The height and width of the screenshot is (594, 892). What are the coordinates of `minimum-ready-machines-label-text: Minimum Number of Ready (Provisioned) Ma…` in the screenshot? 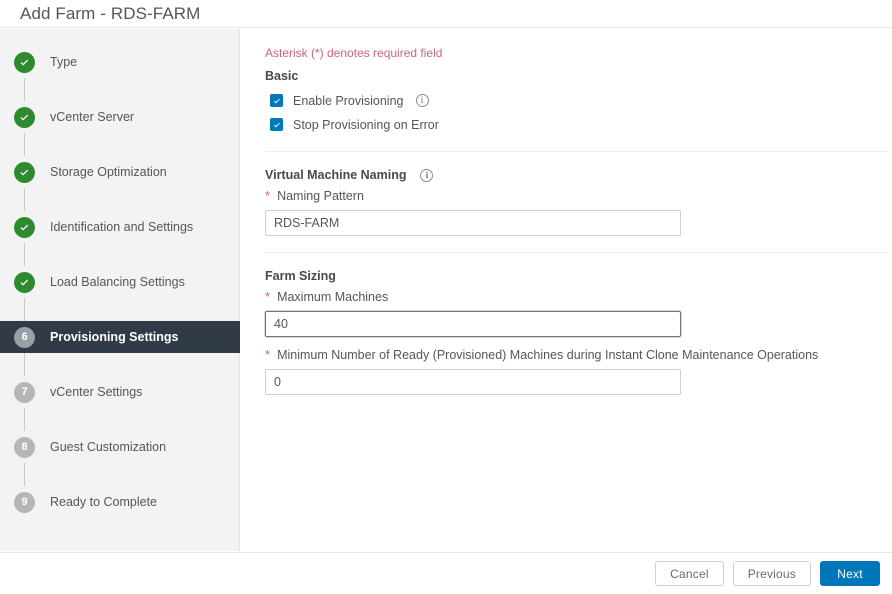 It's located at (548, 355).